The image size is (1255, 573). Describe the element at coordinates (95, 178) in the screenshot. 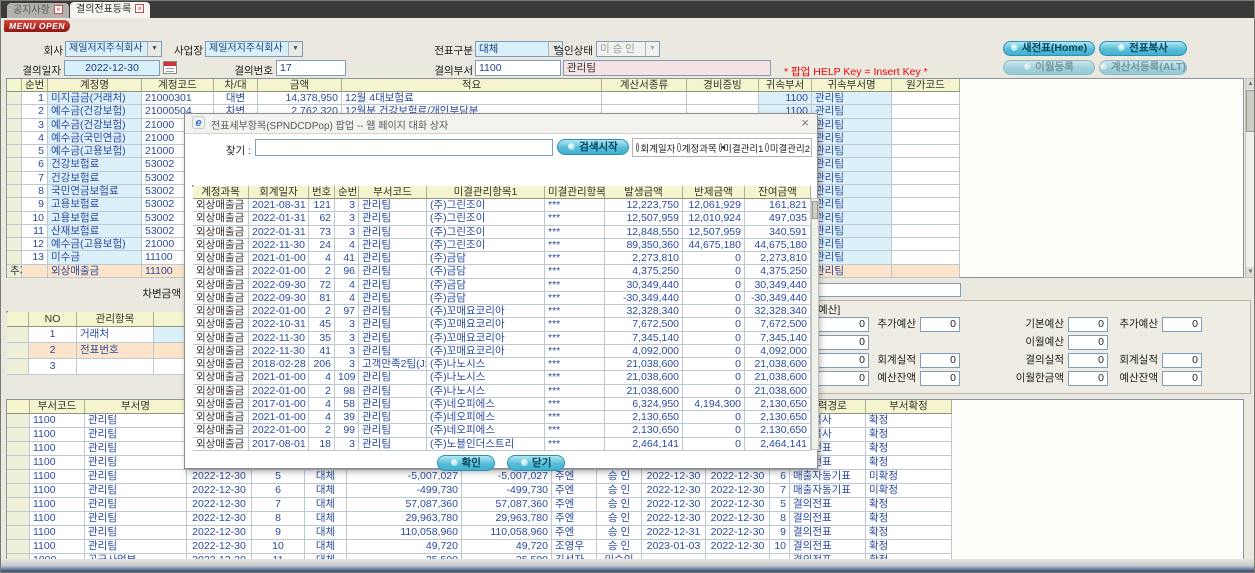

I see `table-cell: 건강보험료` at that location.